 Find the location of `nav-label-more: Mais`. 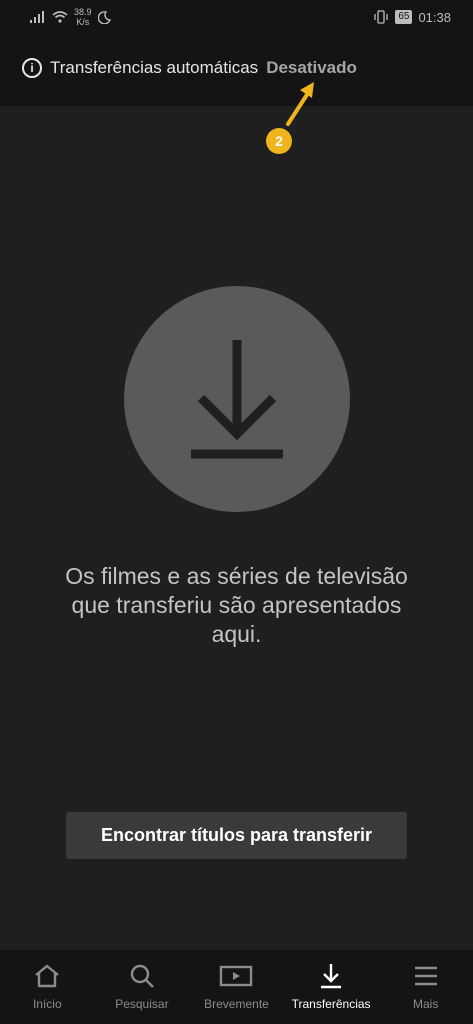

nav-label-more: Mais is located at coordinates (426, 1004).